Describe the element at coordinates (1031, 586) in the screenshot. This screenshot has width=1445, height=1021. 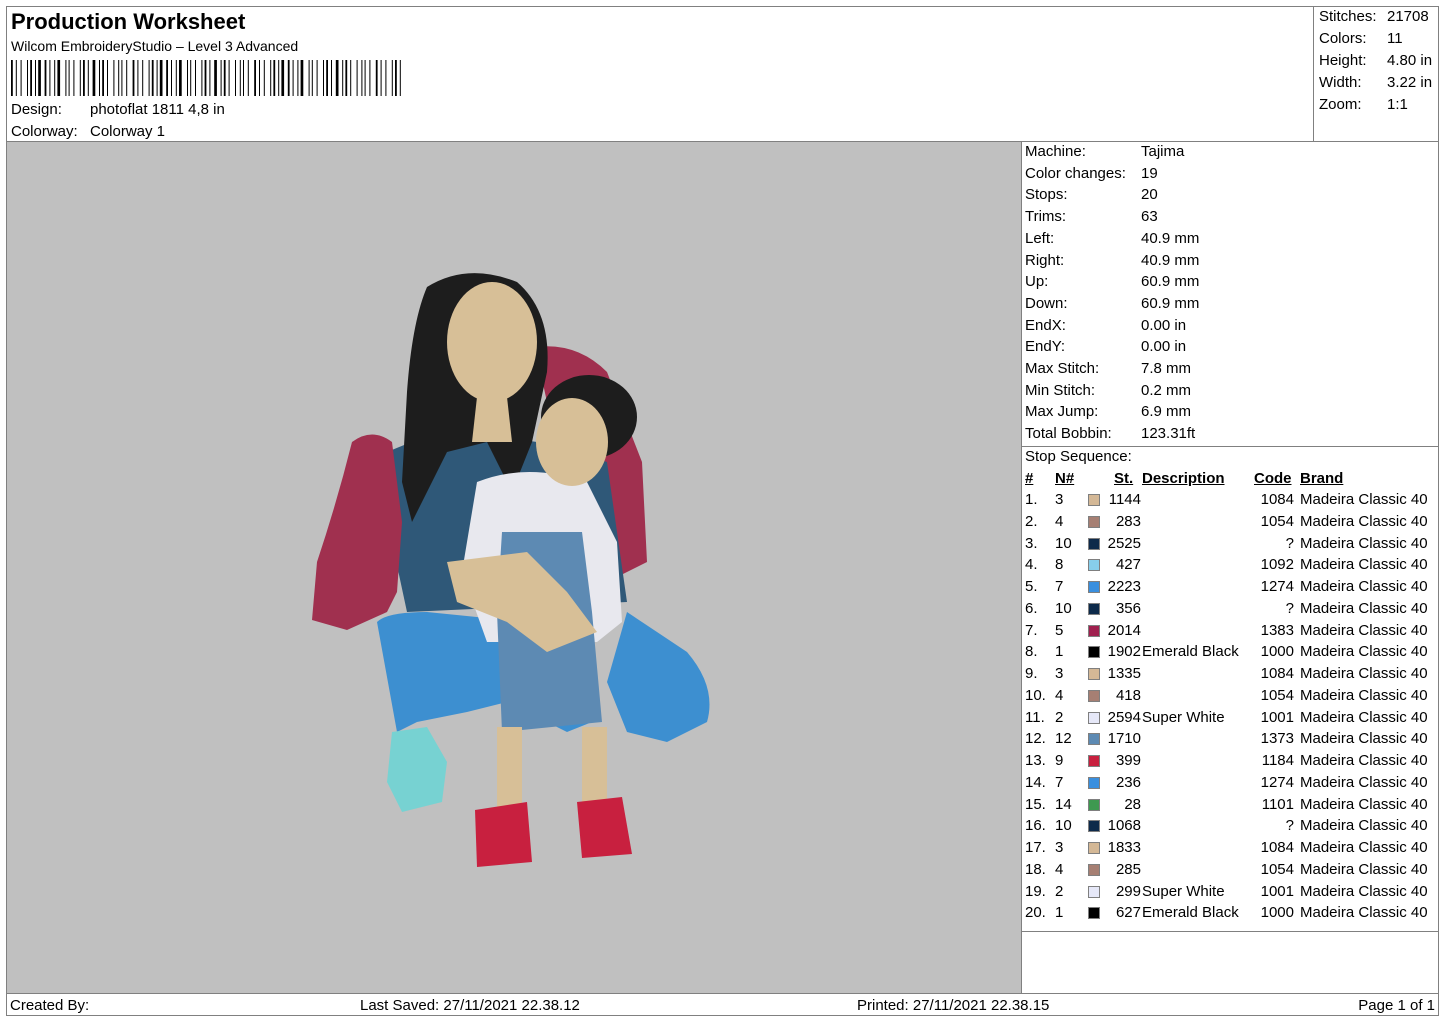
I see `row-index: 5.` at that location.